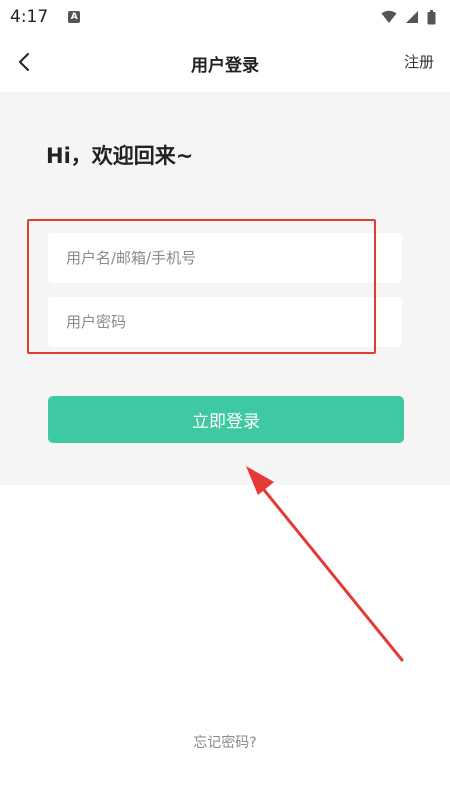 This screenshot has width=450, height=800. Describe the element at coordinates (412, 17) in the screenshot. I see `cell-signal-icon` at that location.